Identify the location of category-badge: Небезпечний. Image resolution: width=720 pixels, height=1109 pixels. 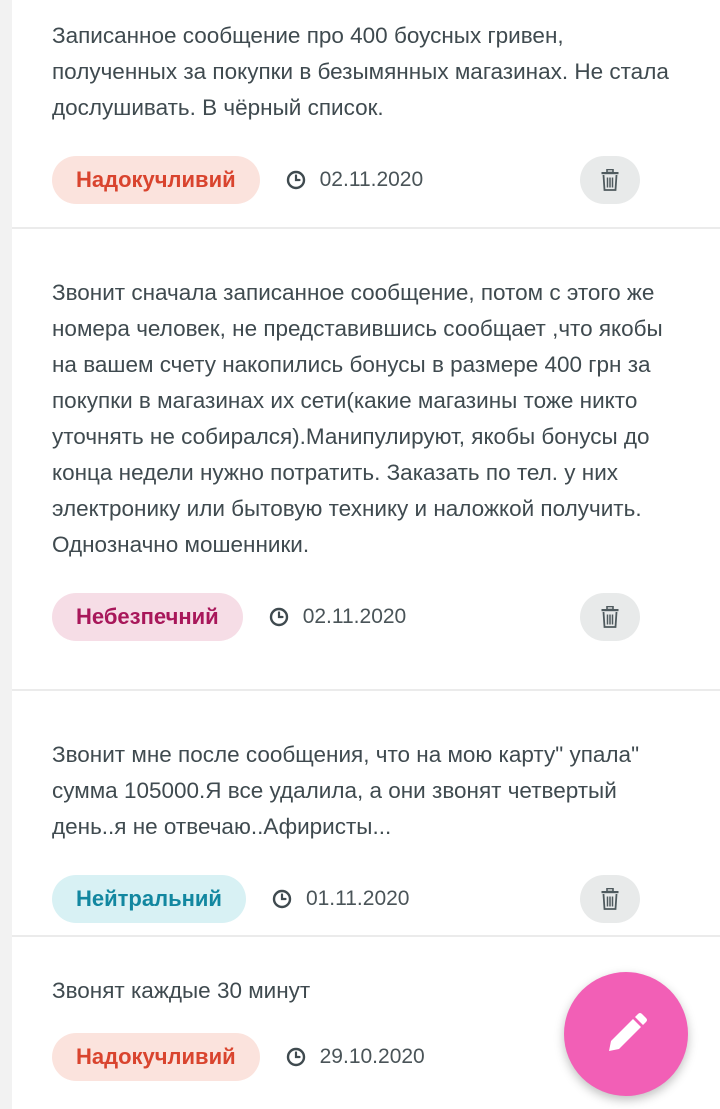
(147, 617).